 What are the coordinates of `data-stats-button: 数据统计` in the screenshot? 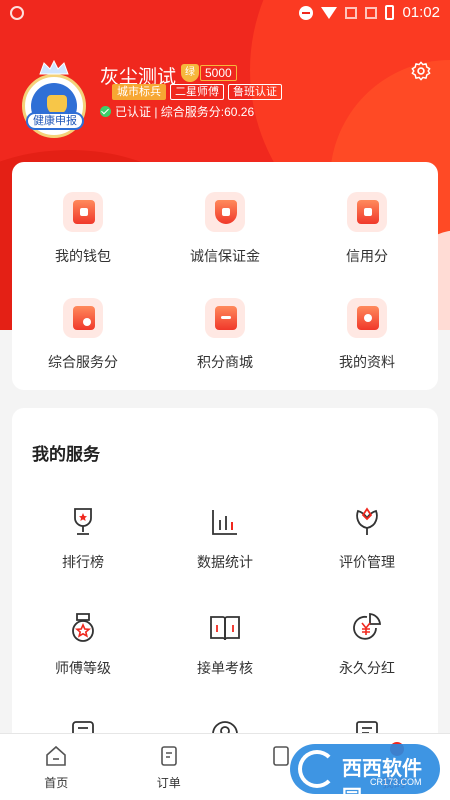 It's located at (225, 538).